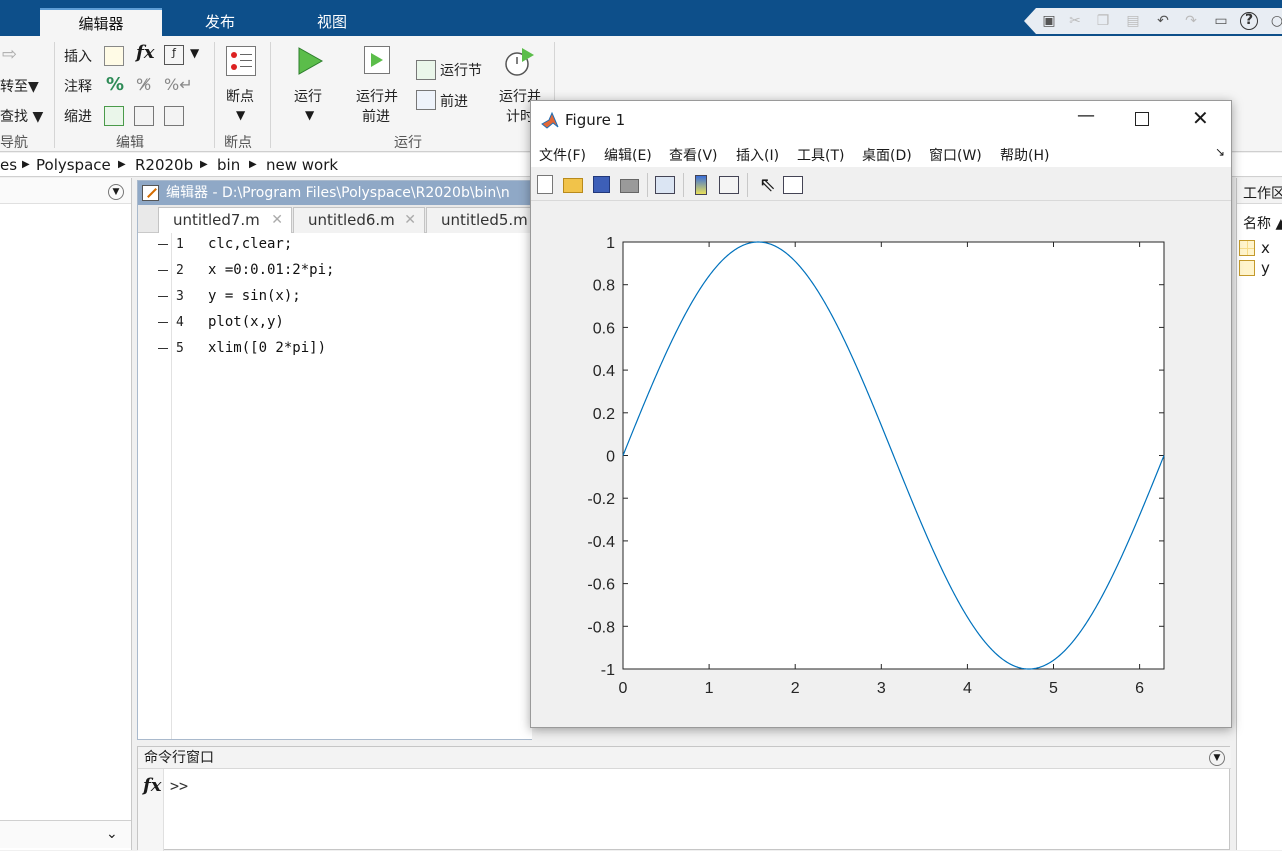 The height and width of the screenshot is (851, 1282). Describe the element at coordinates (562, 155) in the screenshot. I see `menu-file: 文件(F)` at that location.